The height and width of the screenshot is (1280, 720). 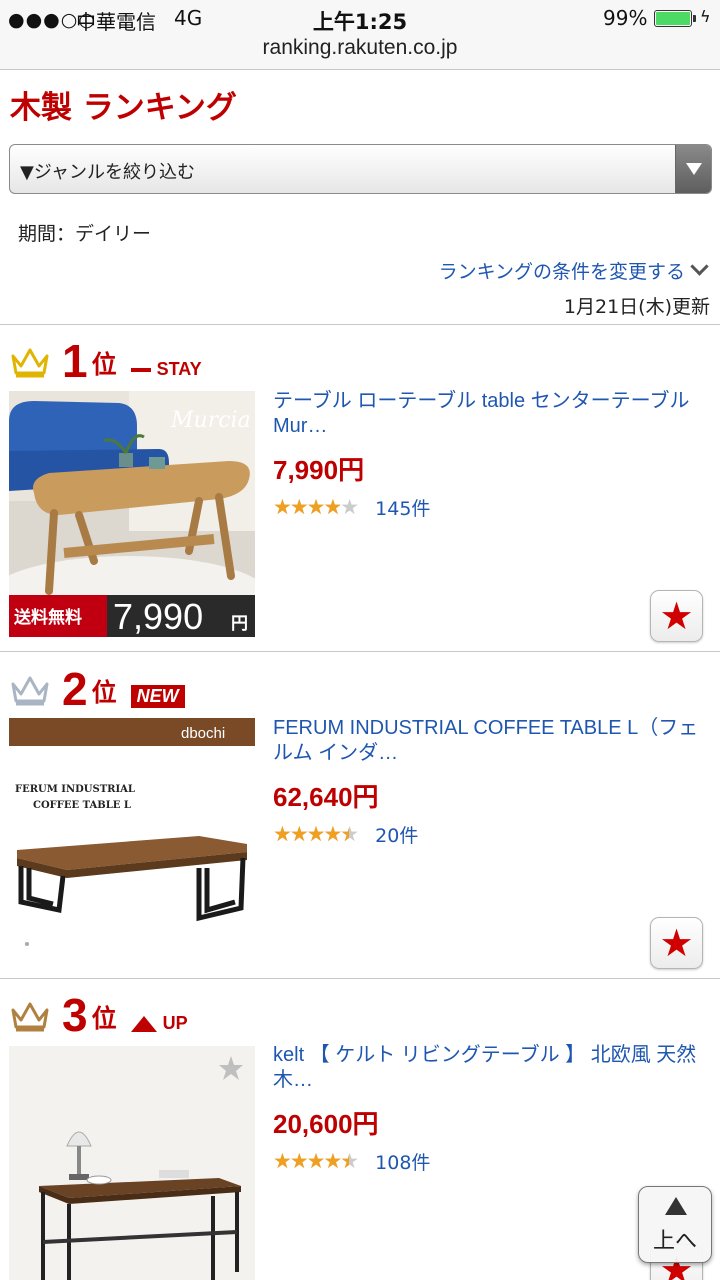 What do you see at coordinates (158, 616) in the screenshot?
I see `thumb-price: 7,990` at bounding box center [158, 616].